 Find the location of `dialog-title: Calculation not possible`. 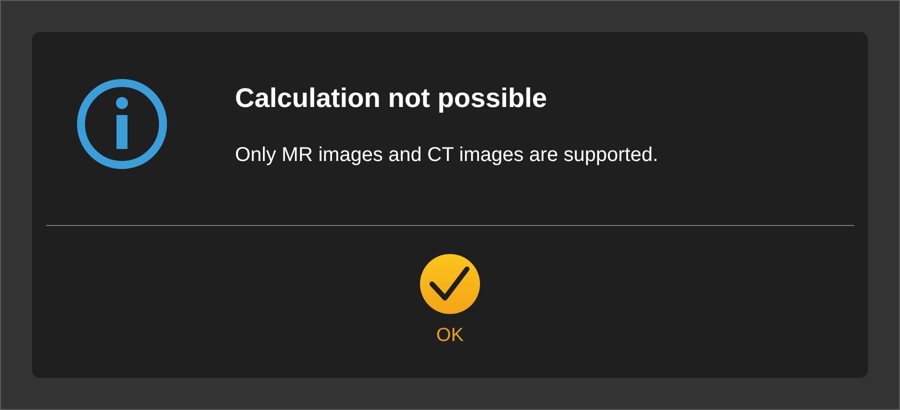

dialog-title: Calculation not possible is located at coordinates (391, 98).